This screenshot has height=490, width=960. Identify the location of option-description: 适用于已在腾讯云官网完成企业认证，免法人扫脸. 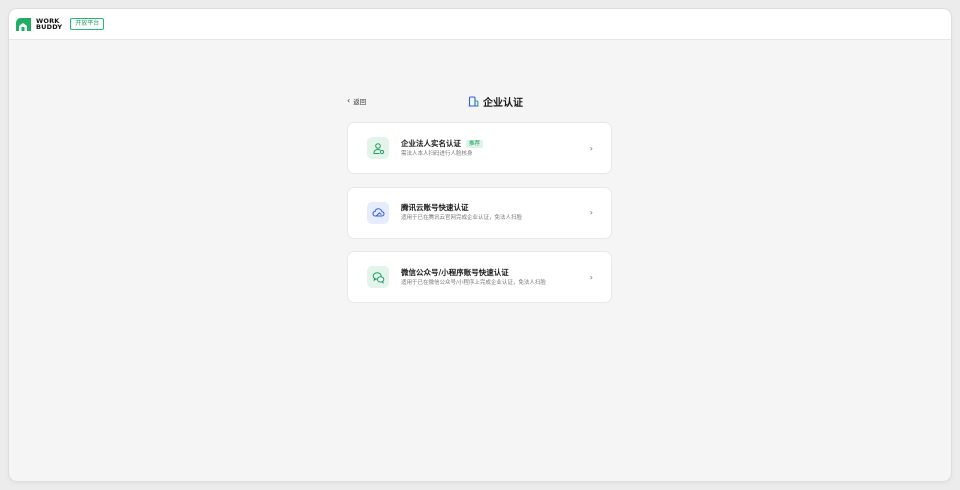
(462, 218).